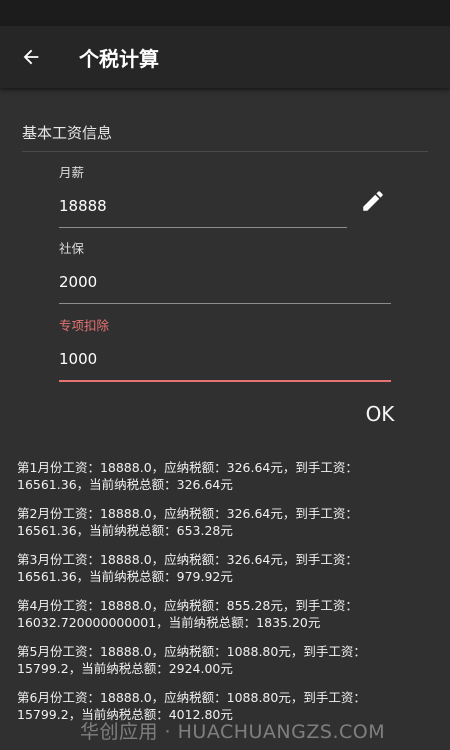  What do you see at coordinates (225, 282) in the screenshot?
I see `social-input` at bounding box center [225, 282].